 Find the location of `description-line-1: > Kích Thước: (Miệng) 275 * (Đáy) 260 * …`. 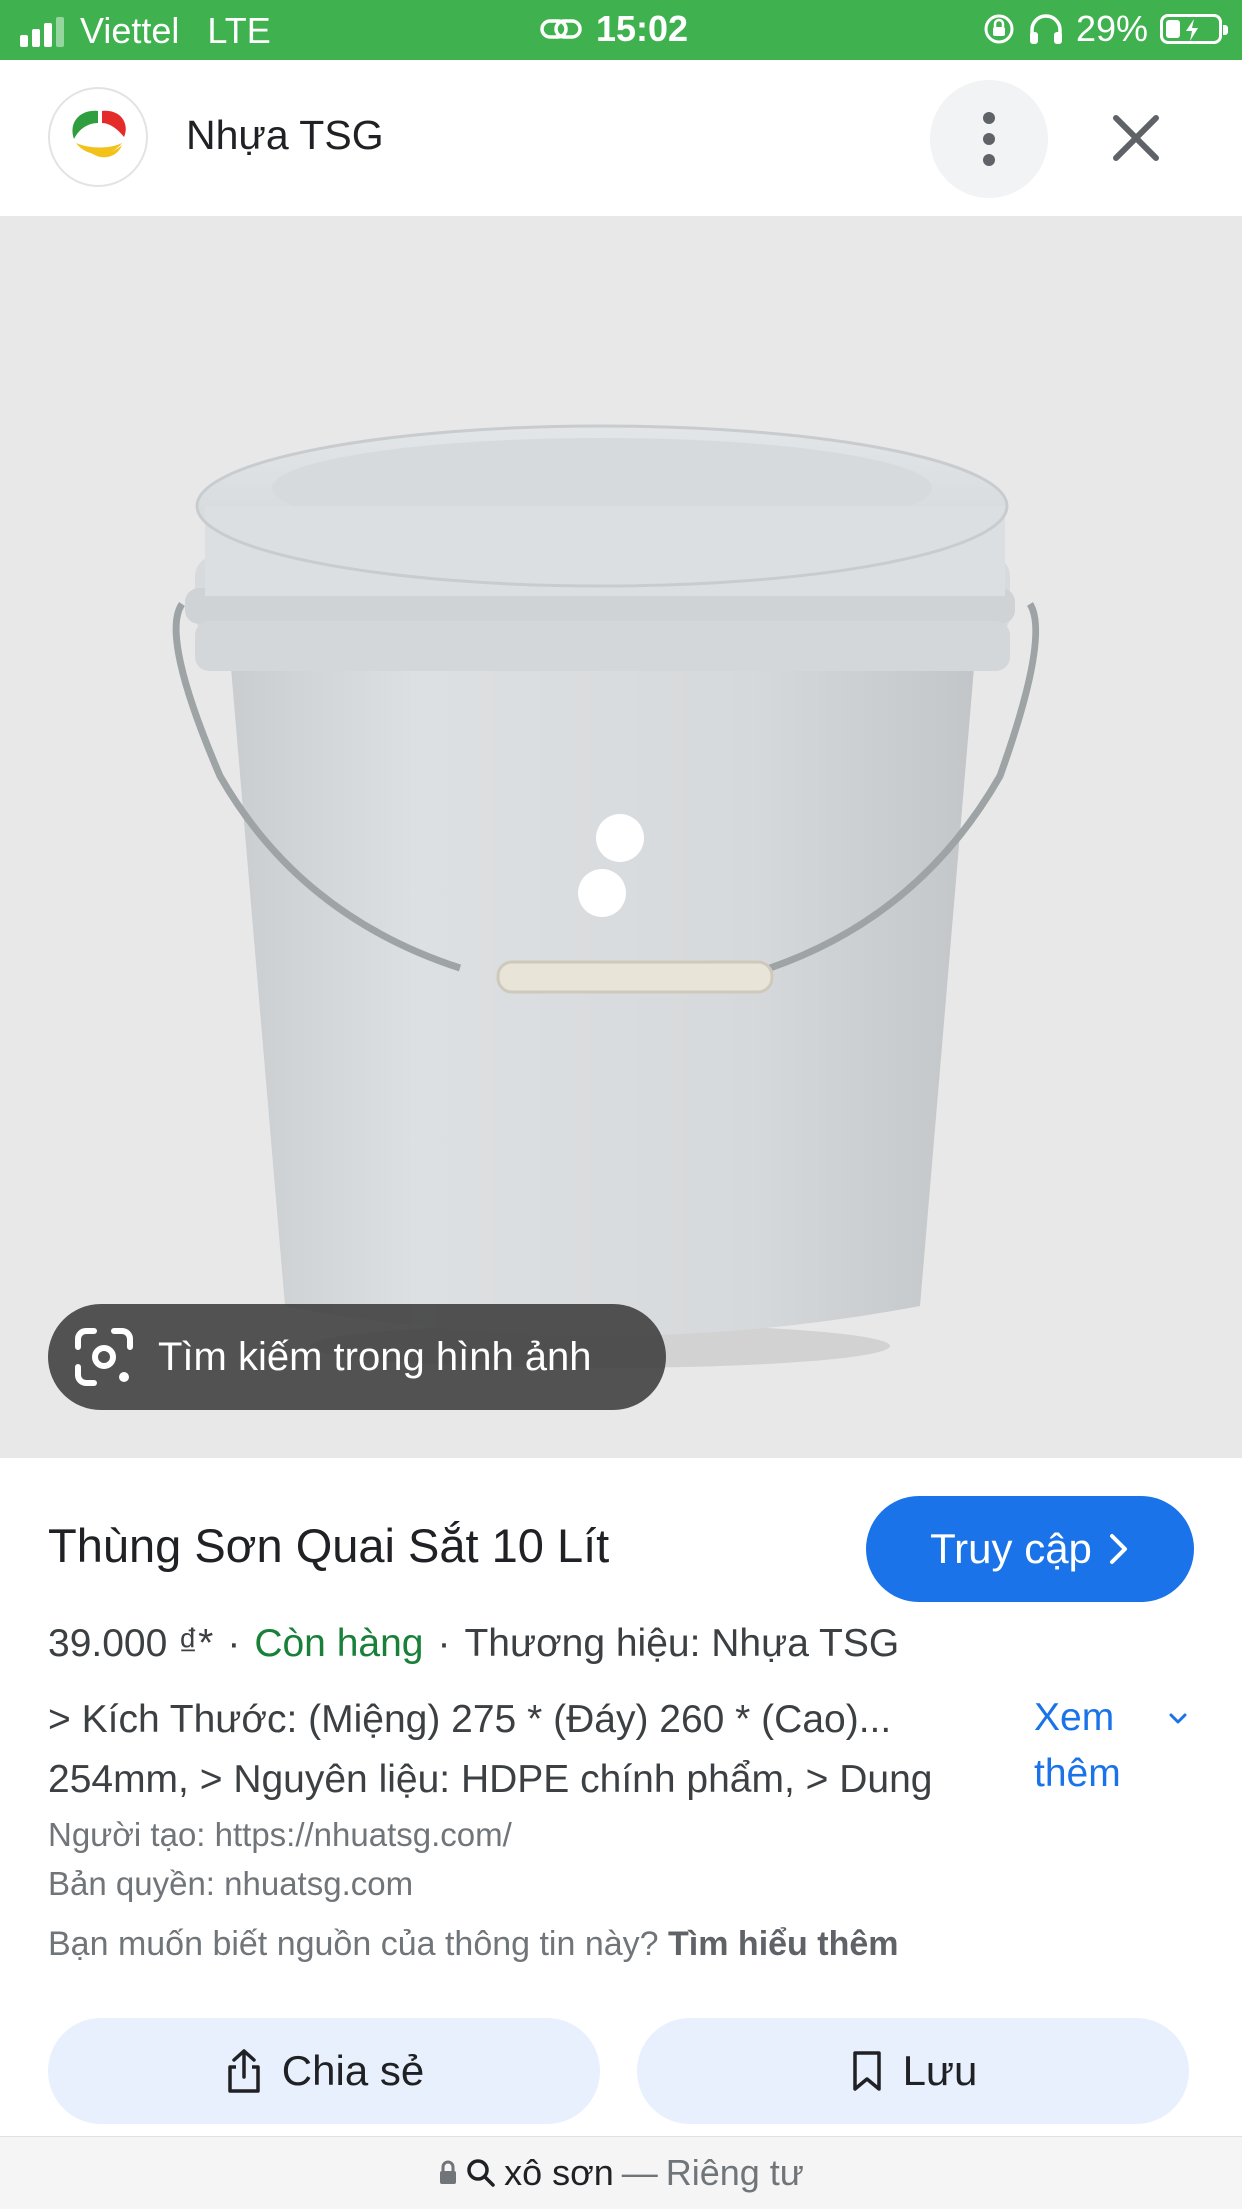

description-line-1: > Kích Thước: (Miệng) 275 * (Đáy) 260 * … is located at coordinates (470, 1719).